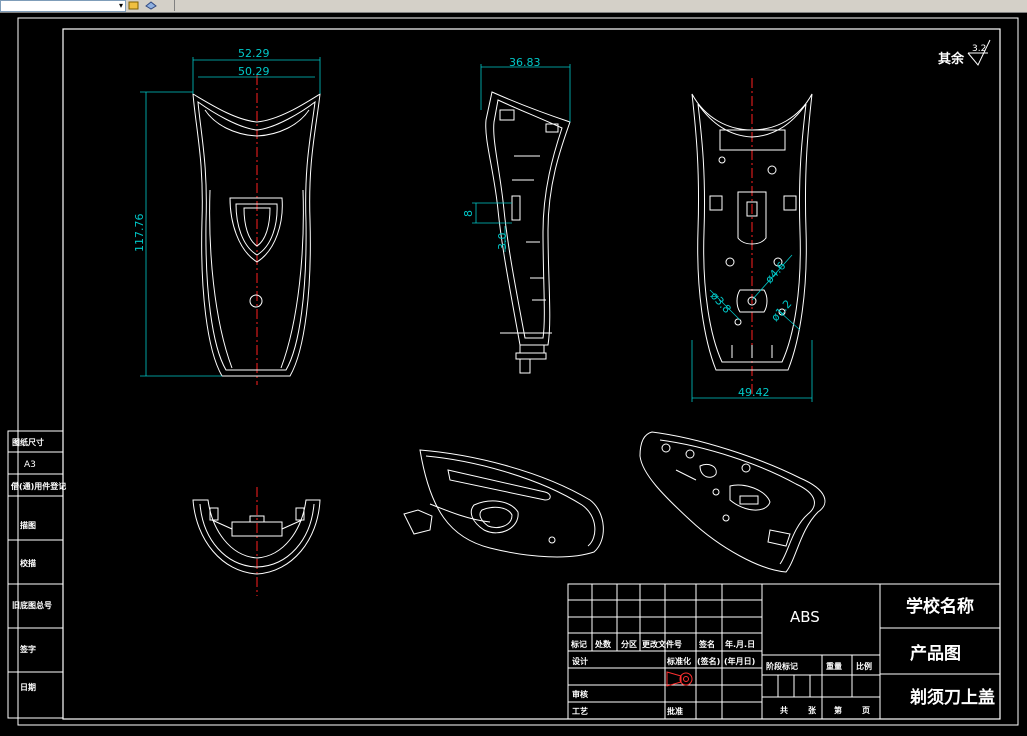 The image size is (1027, 736). I want to click on rev-header-mark: 标记, so click(578, 644).